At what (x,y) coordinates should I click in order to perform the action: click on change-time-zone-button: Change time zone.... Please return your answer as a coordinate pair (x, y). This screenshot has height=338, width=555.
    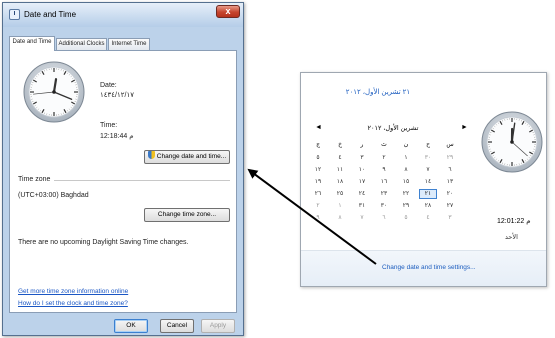
    Looking at the image, I should click on (187, 215).